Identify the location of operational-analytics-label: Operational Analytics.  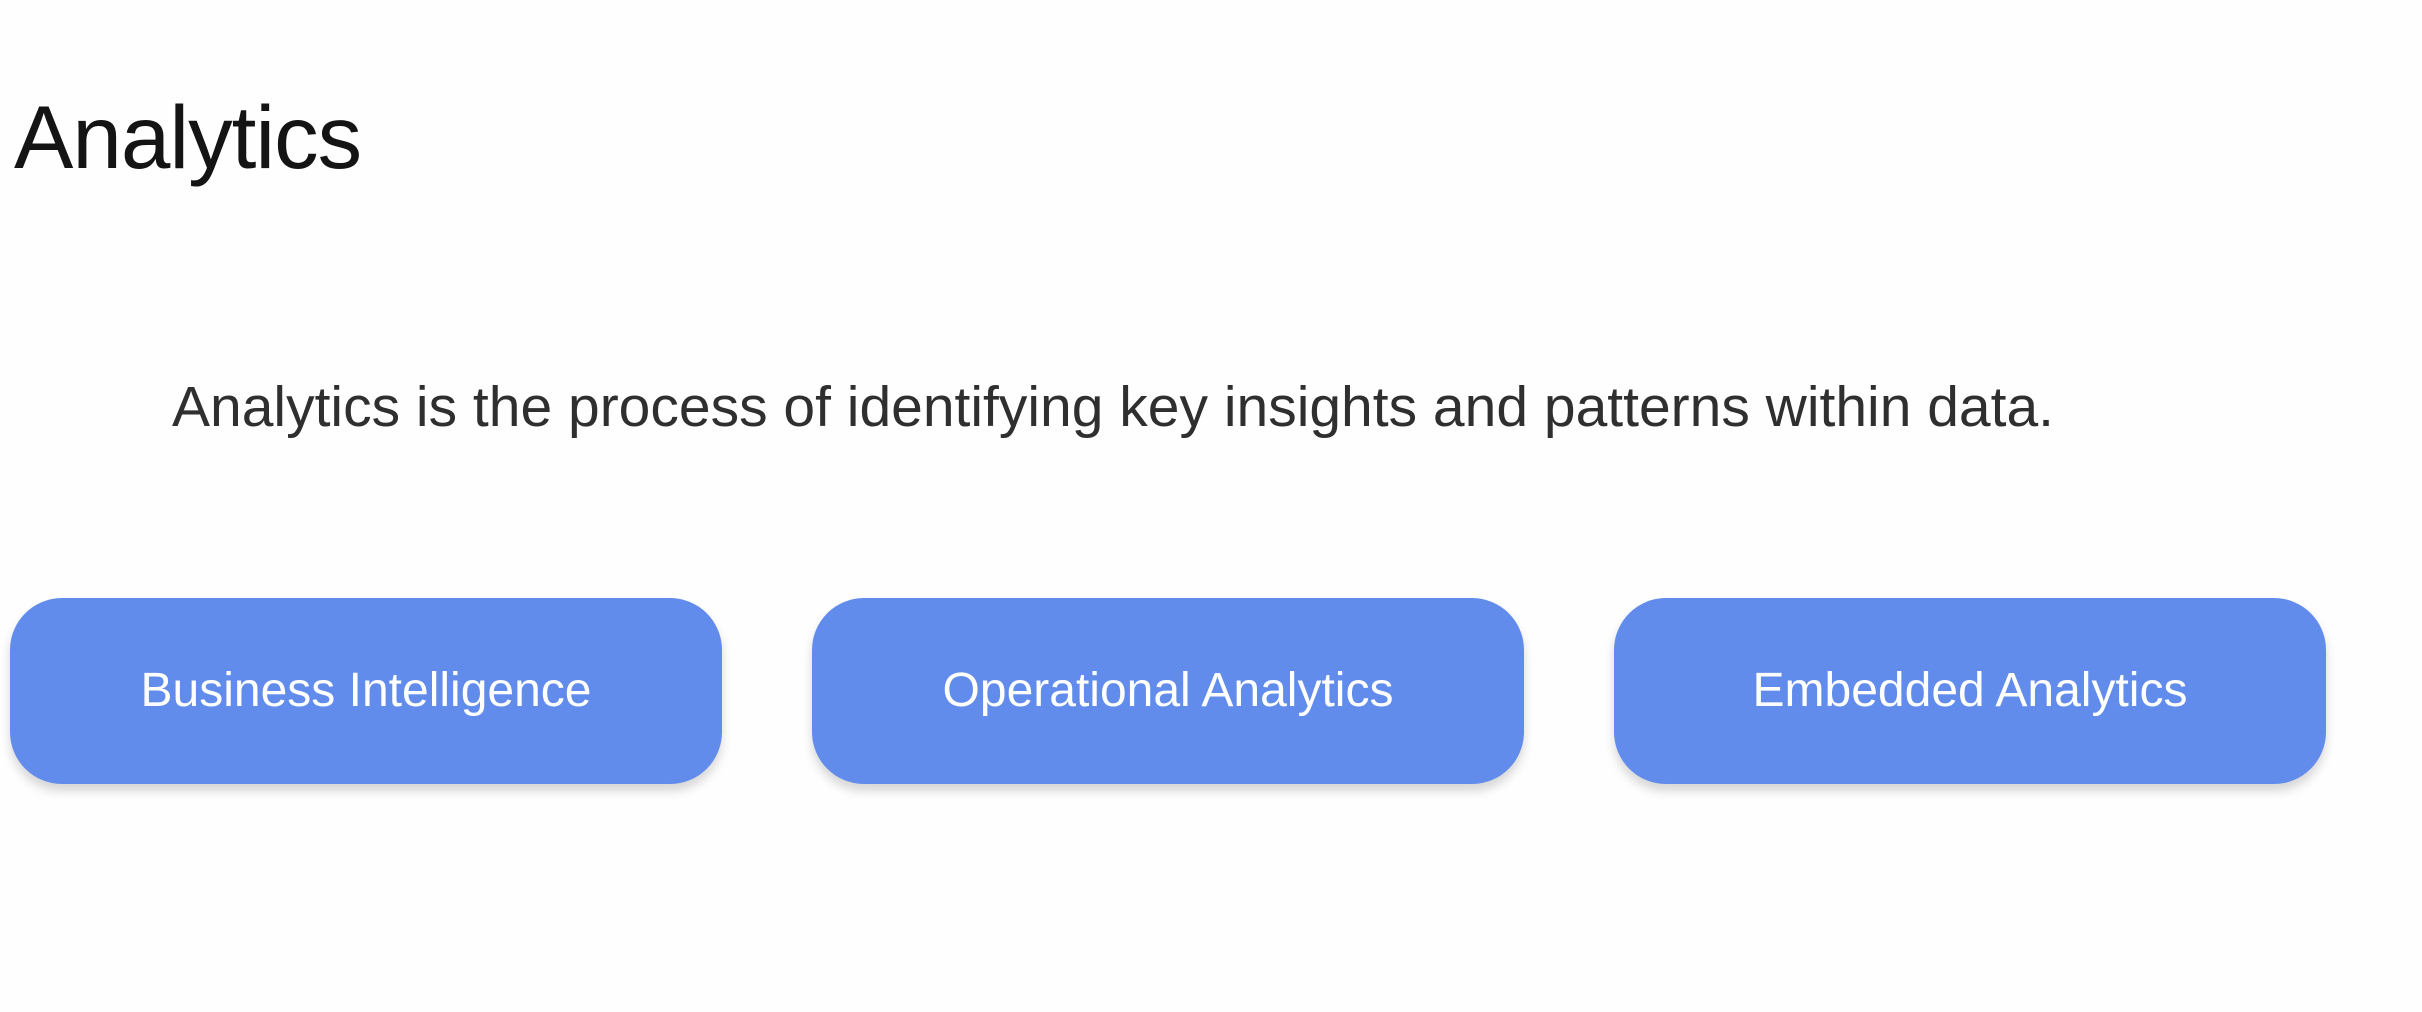
(1168, 690).